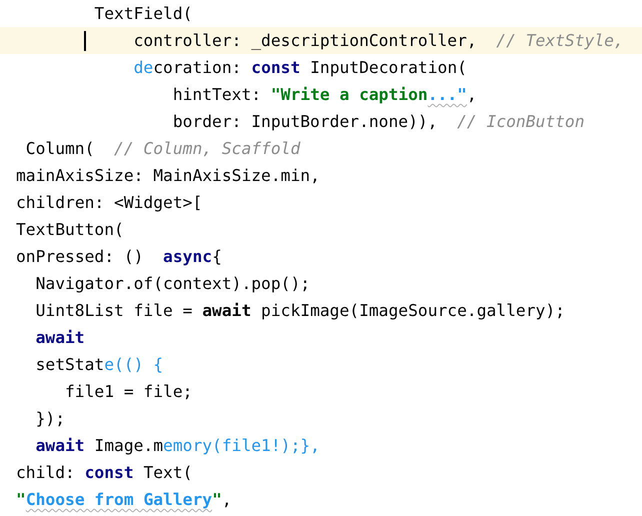 The image size is (642, 516). I want to click on code-text: TextButton(, so click(70, 229).